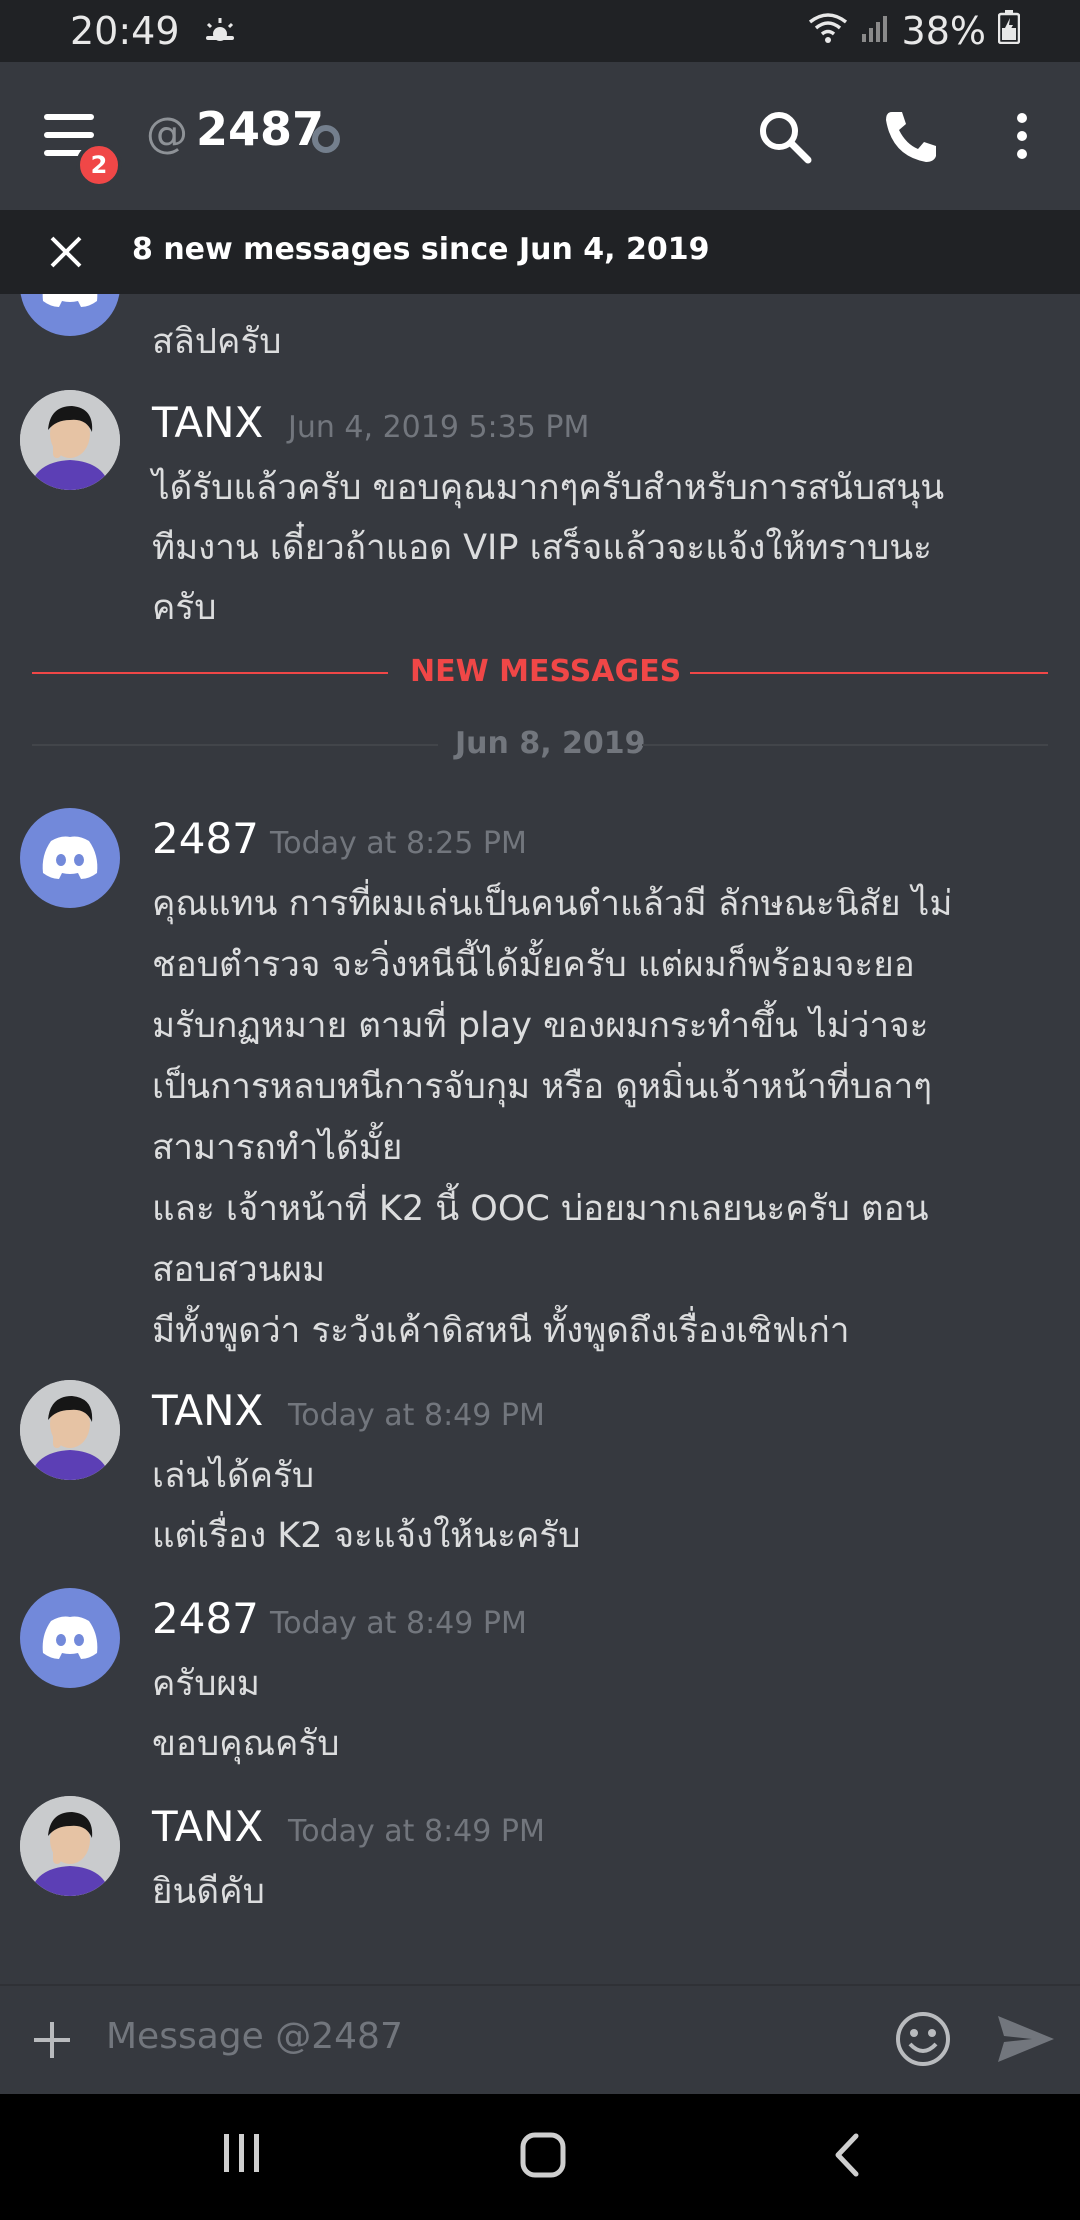 Image resolution: width=1080 pixels, height=2220 pixels. Describe the element at coordinates (239, 1270) in the screenshot. I see `message-line: สอบสวนผม` at that location.